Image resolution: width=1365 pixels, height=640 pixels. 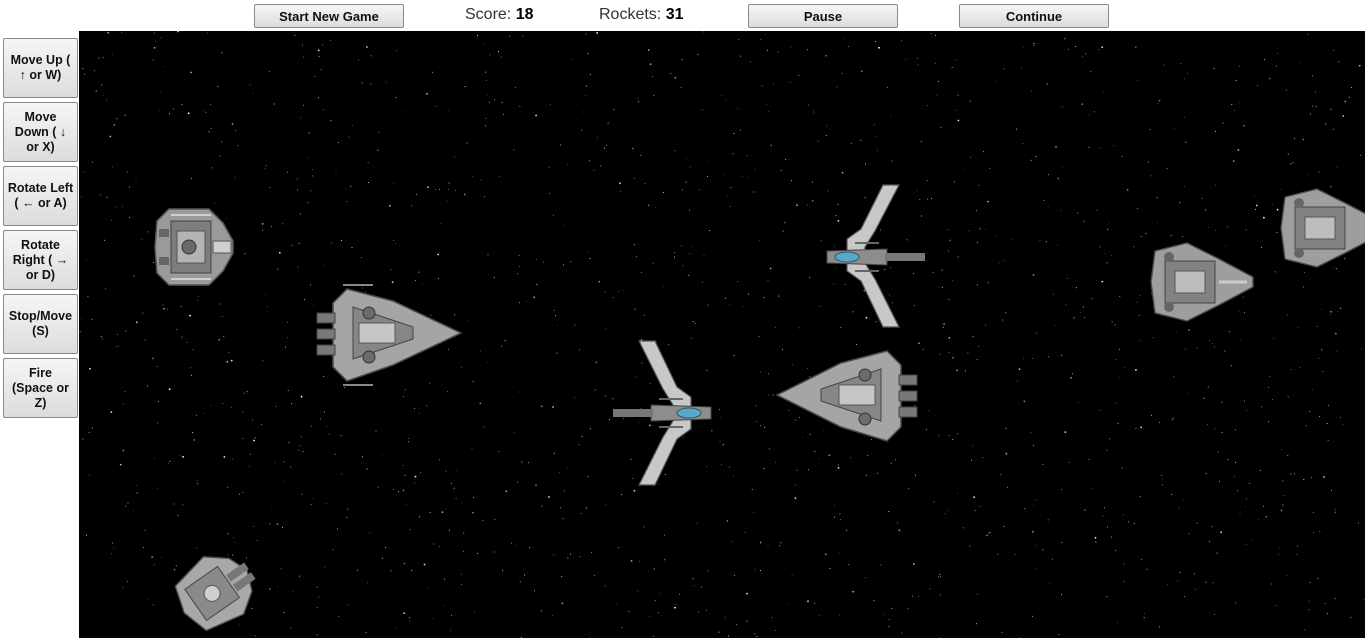 I want to click on rockets-label: Rockets:, so click(x=630, y=14).